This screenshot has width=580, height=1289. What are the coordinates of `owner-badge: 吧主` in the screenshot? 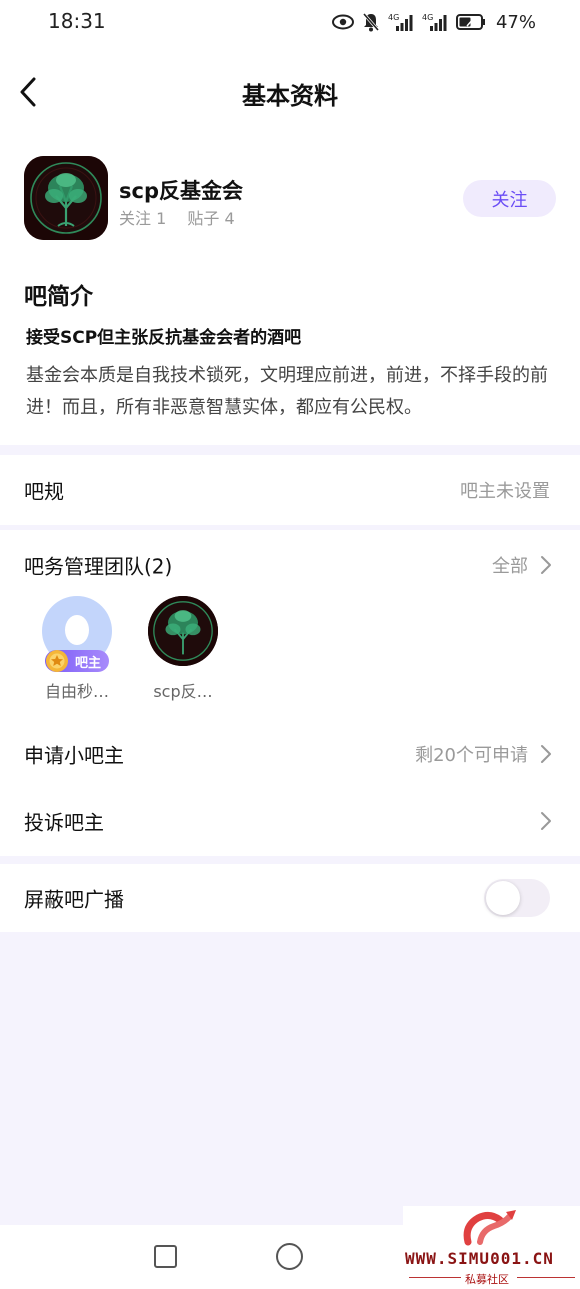 It's located at (77, 661).